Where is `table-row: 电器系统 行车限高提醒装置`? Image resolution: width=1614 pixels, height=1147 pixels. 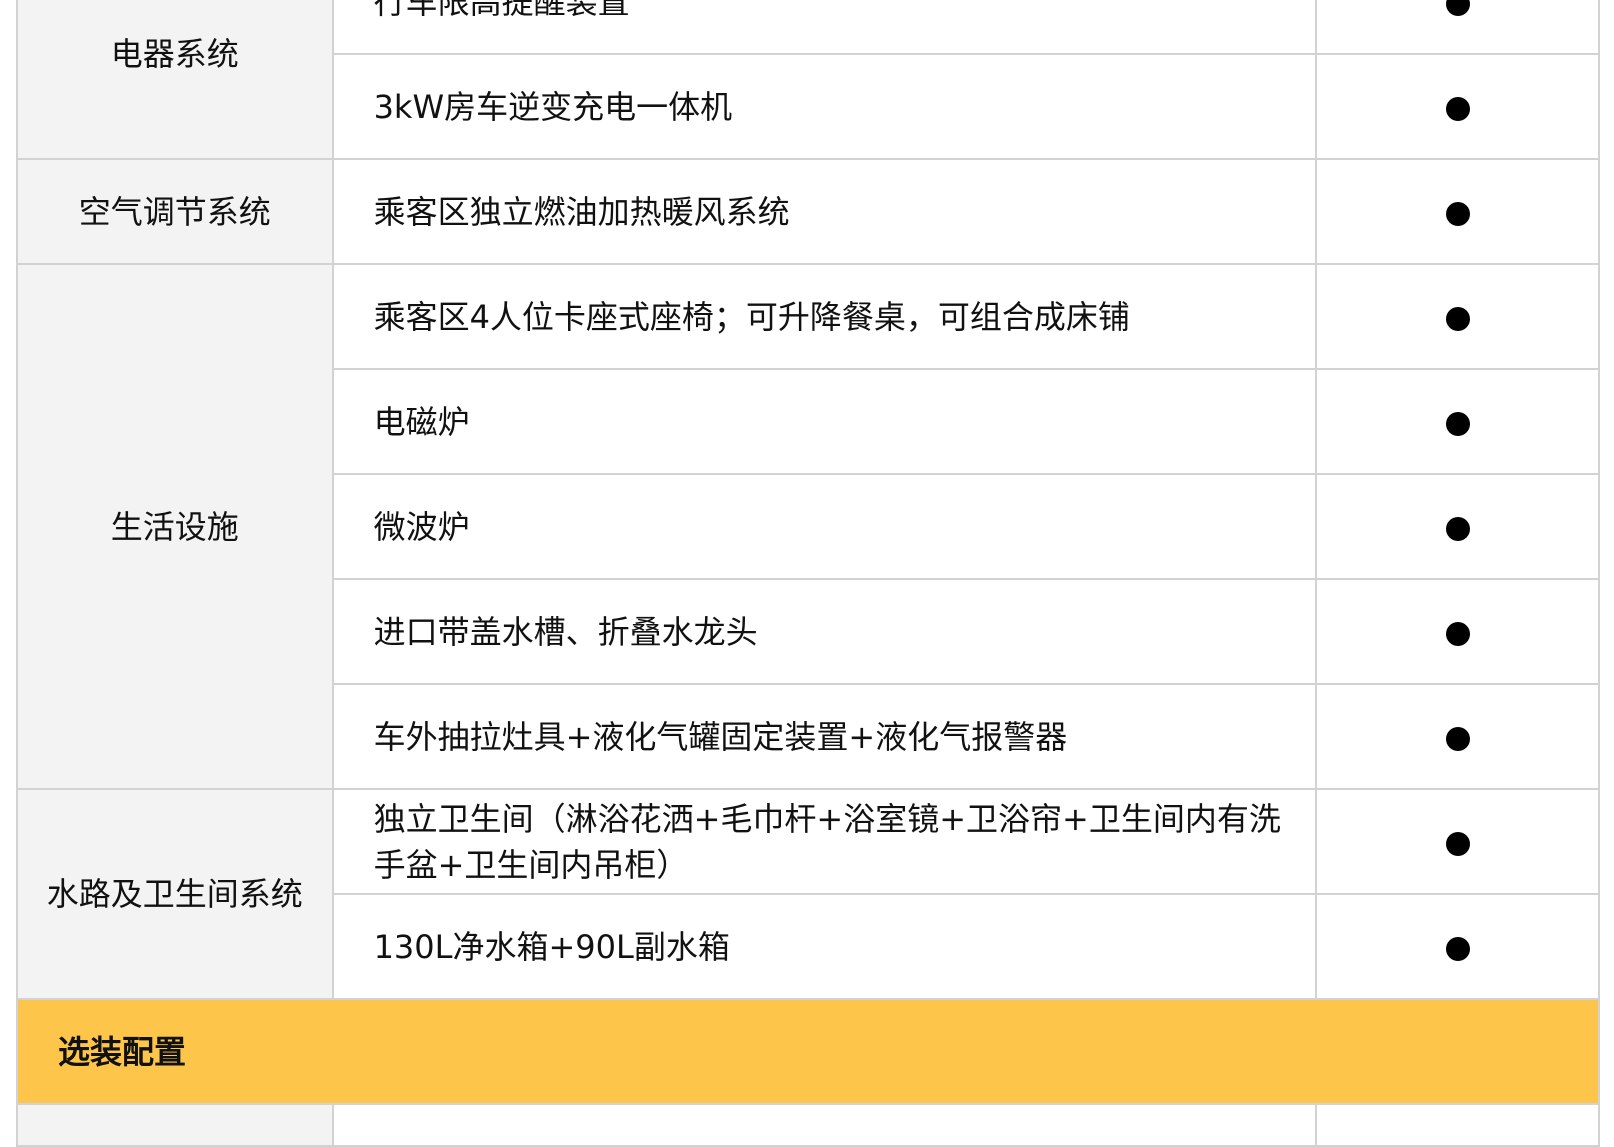
table-row: 电器系统 行车限高提醒装置 is located at coordinates (808, 80).